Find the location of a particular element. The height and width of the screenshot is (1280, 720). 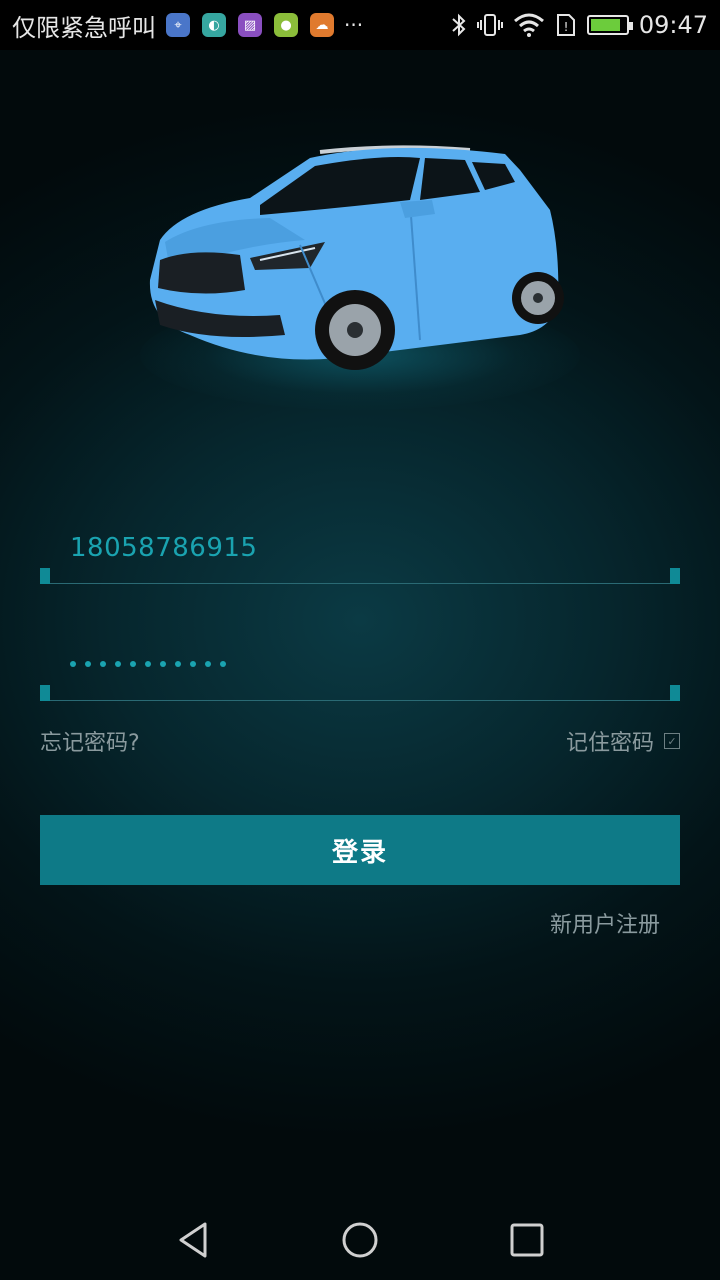

location-app-icon: ⌖ is located at coordinates (178, 25).